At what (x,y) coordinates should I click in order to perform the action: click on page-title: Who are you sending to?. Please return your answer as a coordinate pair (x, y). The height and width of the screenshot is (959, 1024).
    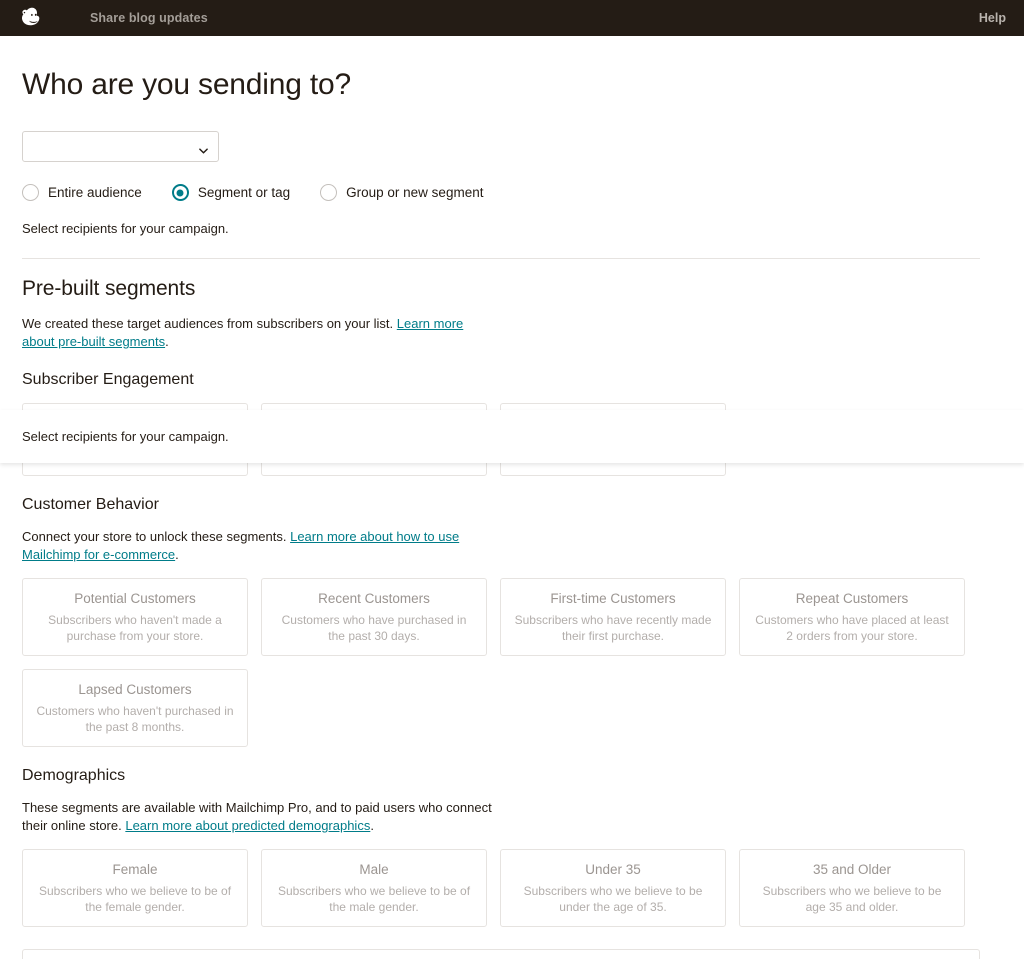
    Looking at the image, I should click on (186, 84).